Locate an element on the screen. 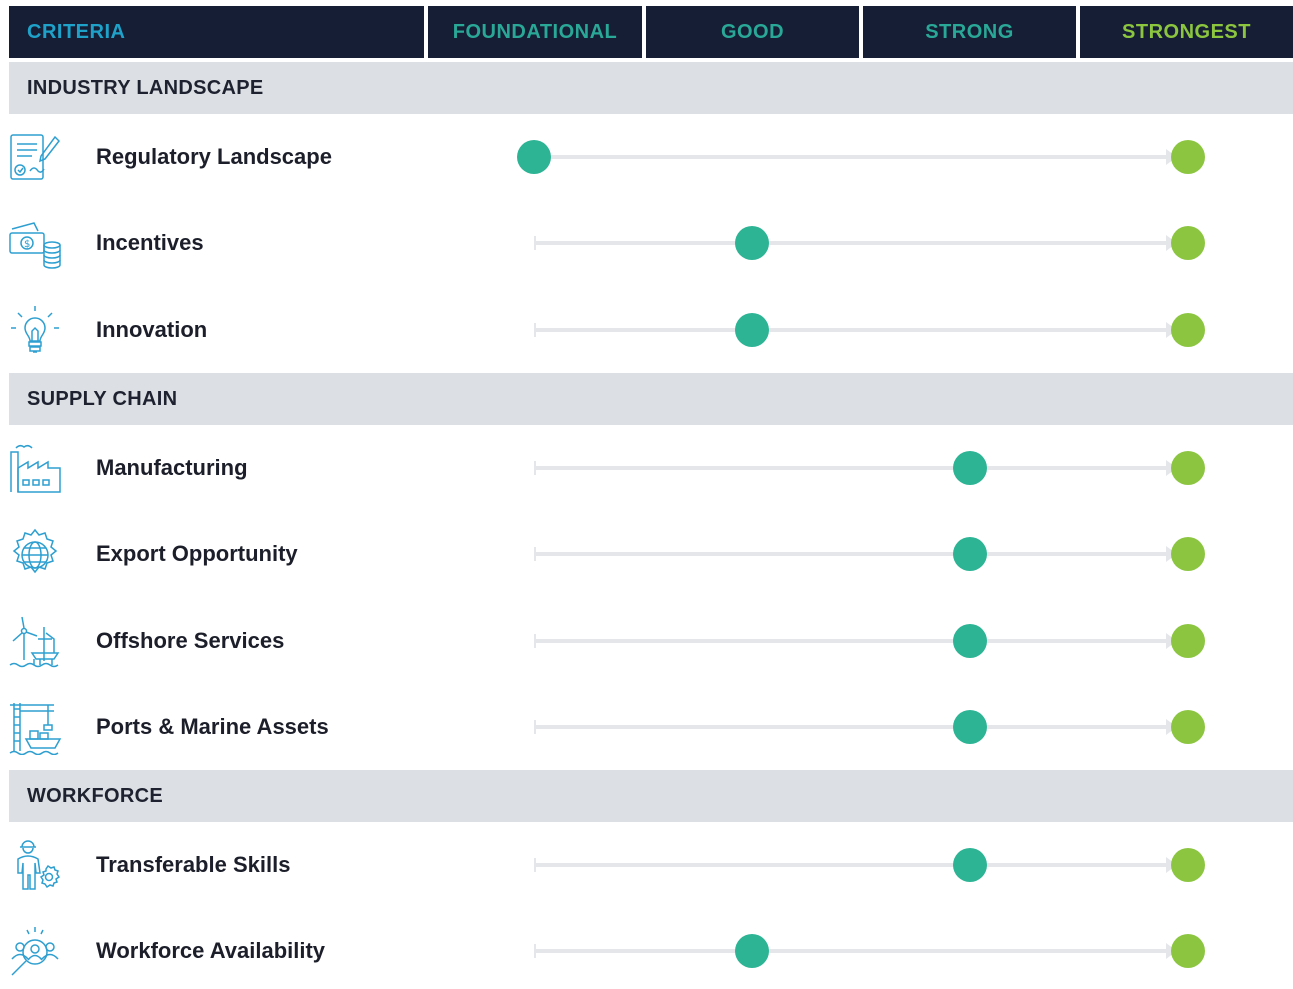 Image resolution: width=1293 pixels, height=989 pixels. factory-icon is located at coordinates (35, 468).